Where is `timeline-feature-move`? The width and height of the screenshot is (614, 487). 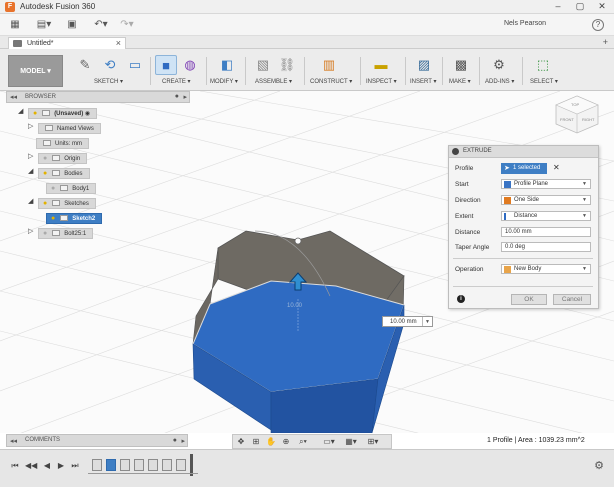
timeline-feature-move is located at coordinates (139, 465).